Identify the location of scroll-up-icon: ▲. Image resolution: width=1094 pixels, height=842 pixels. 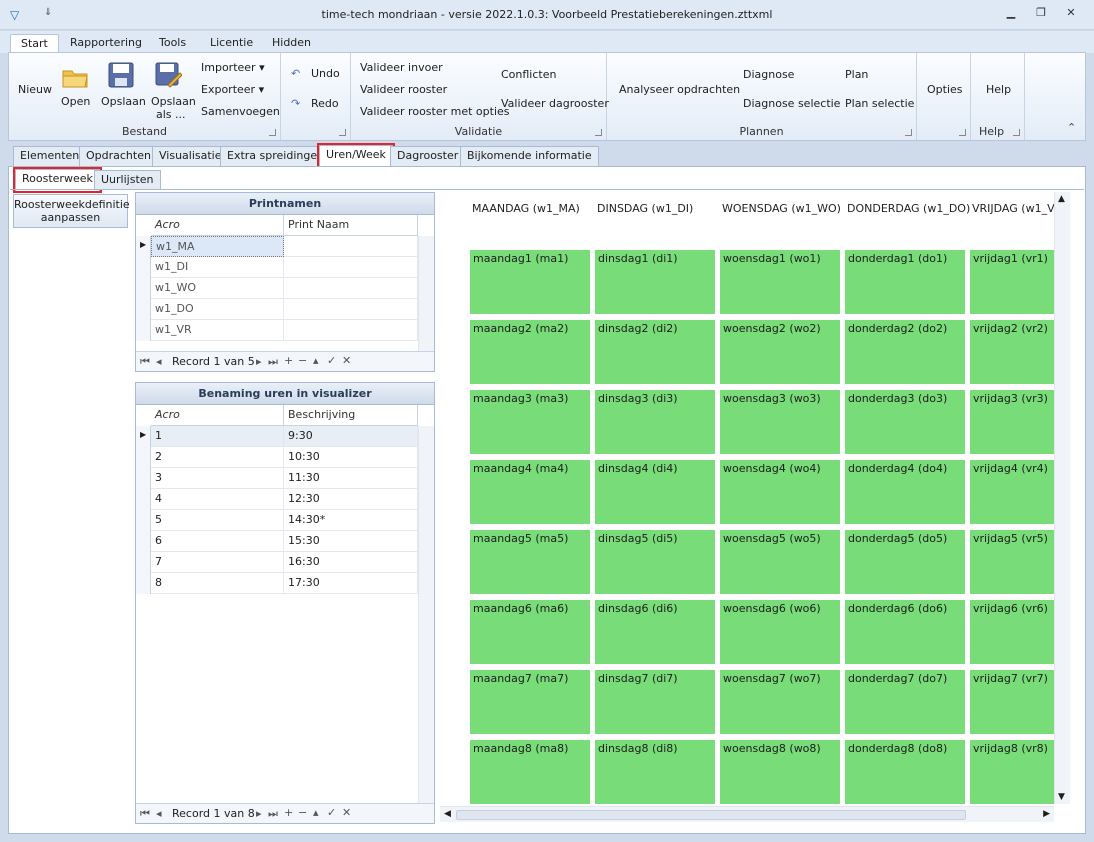
(1061, 199).